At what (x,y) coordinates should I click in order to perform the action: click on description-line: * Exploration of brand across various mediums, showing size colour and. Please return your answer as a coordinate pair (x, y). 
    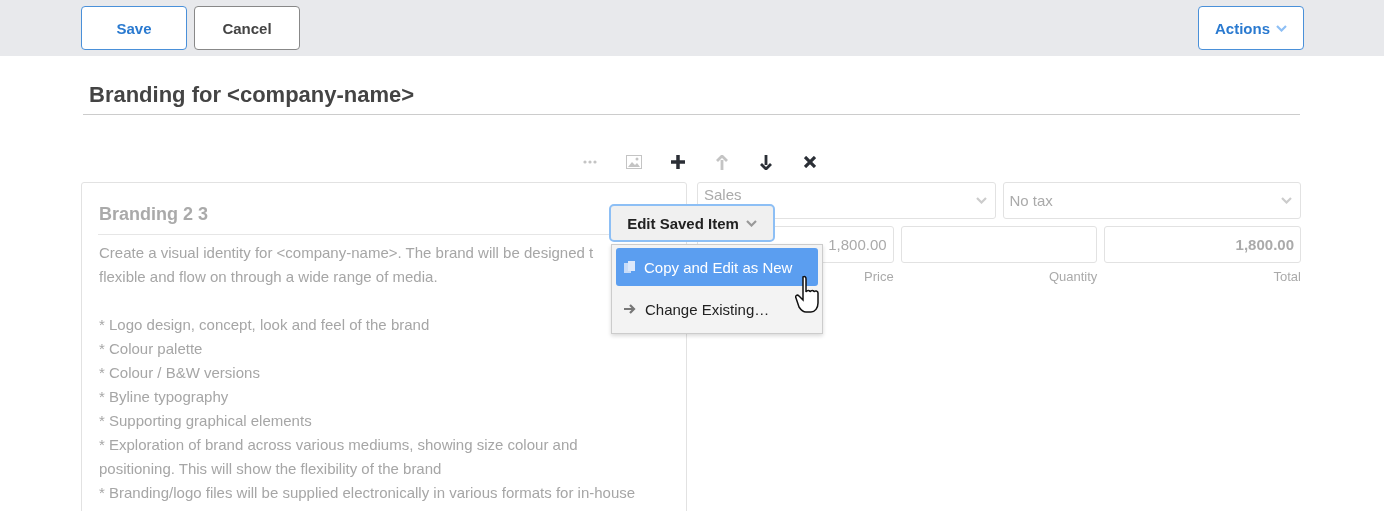
    Looking at the image, I should click on (338, 445).